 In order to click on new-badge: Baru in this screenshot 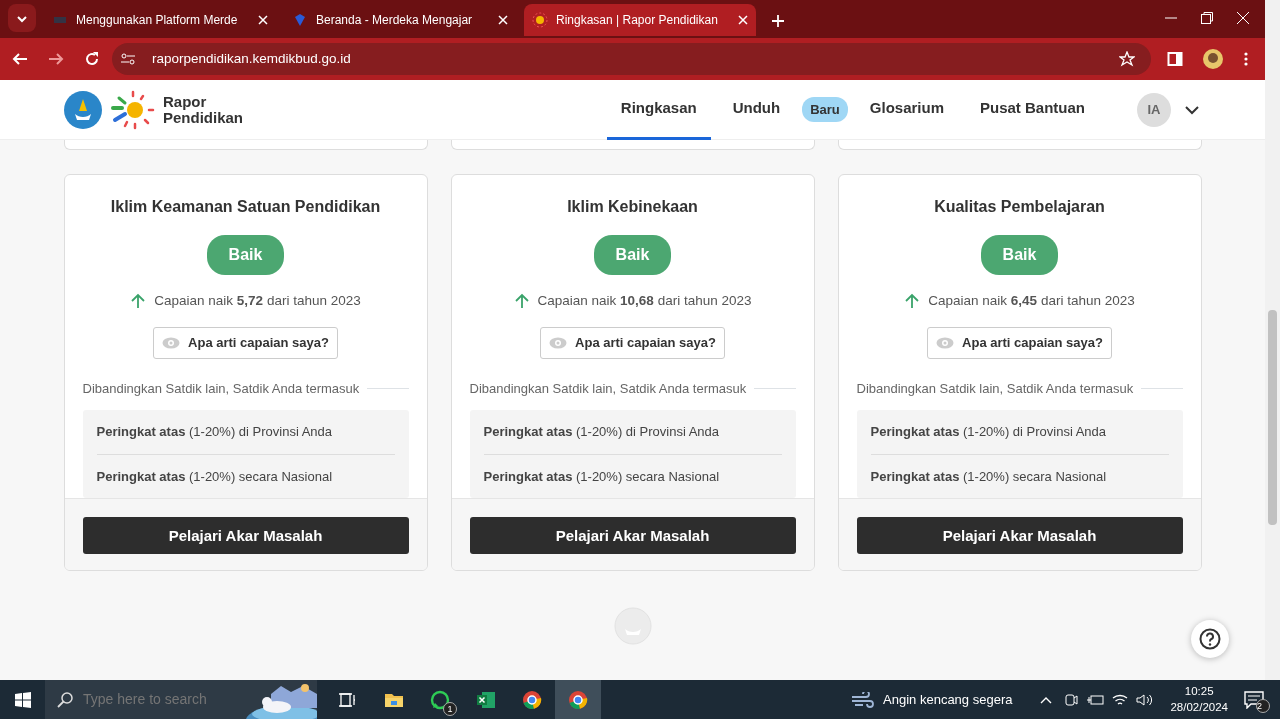, I will do `click(825, 109)`.